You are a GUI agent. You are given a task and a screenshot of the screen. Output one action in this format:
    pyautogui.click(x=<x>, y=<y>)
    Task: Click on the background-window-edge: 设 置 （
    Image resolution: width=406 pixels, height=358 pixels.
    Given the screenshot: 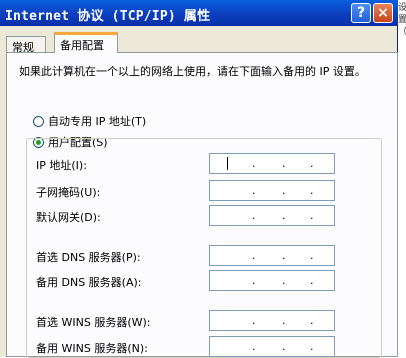 What is the action you would take?
    pyautogui.click(x=402, y=178)
    